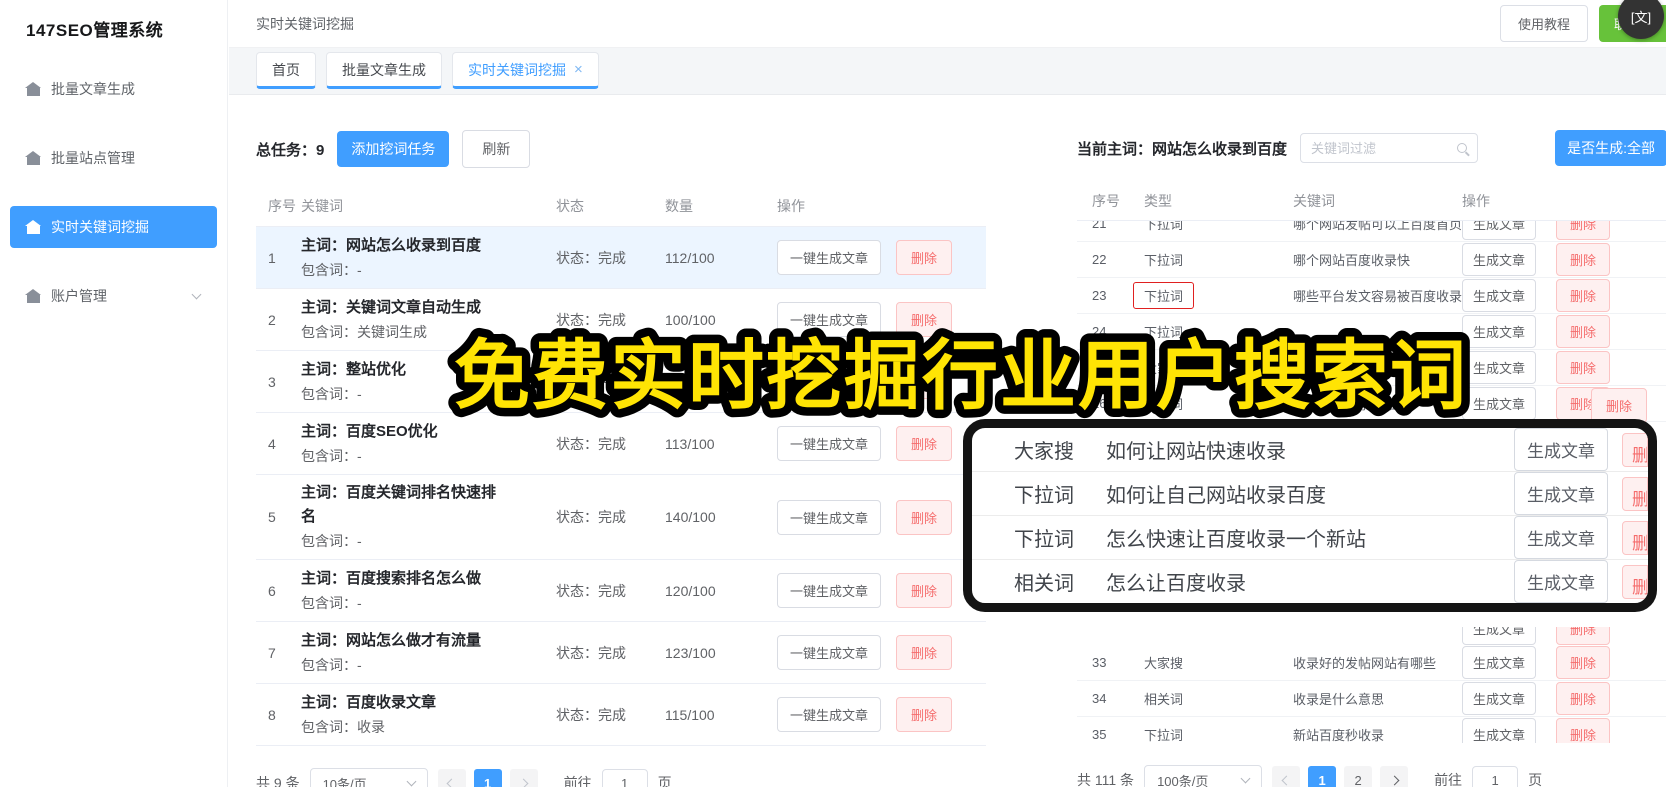 The height and width of the screenshot is (787, 1666). Describe the element at coordinates (305, 23) in the screenshot. I see `breadcrumb: 实时关键词挖掘` at that location.